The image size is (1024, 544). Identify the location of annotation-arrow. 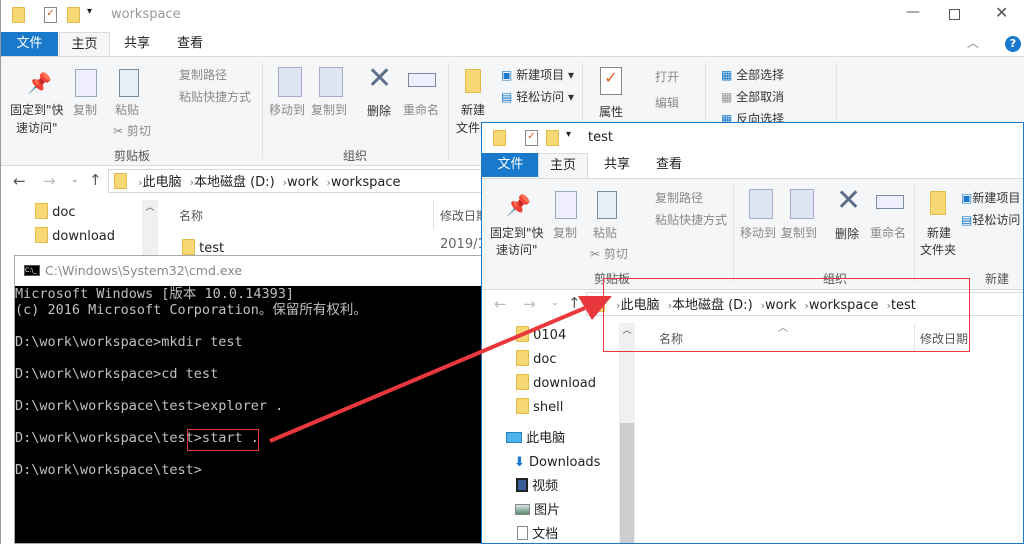
(440, 369).